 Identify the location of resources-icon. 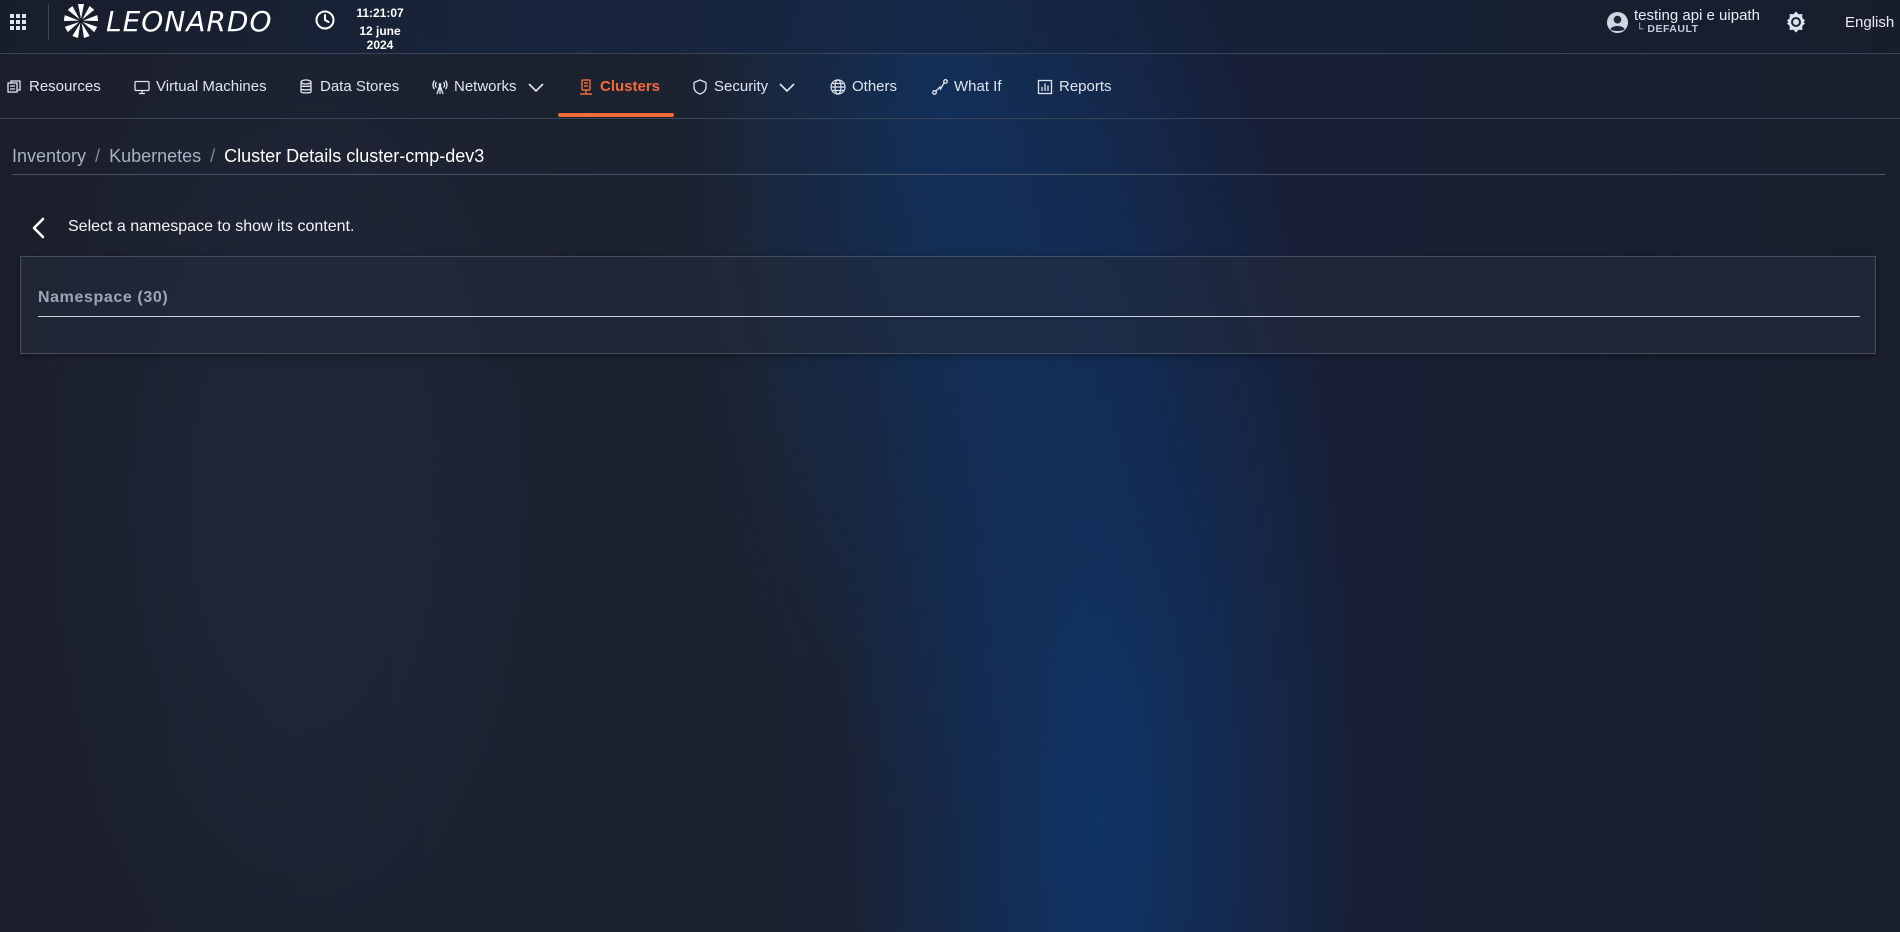
(15, 87).